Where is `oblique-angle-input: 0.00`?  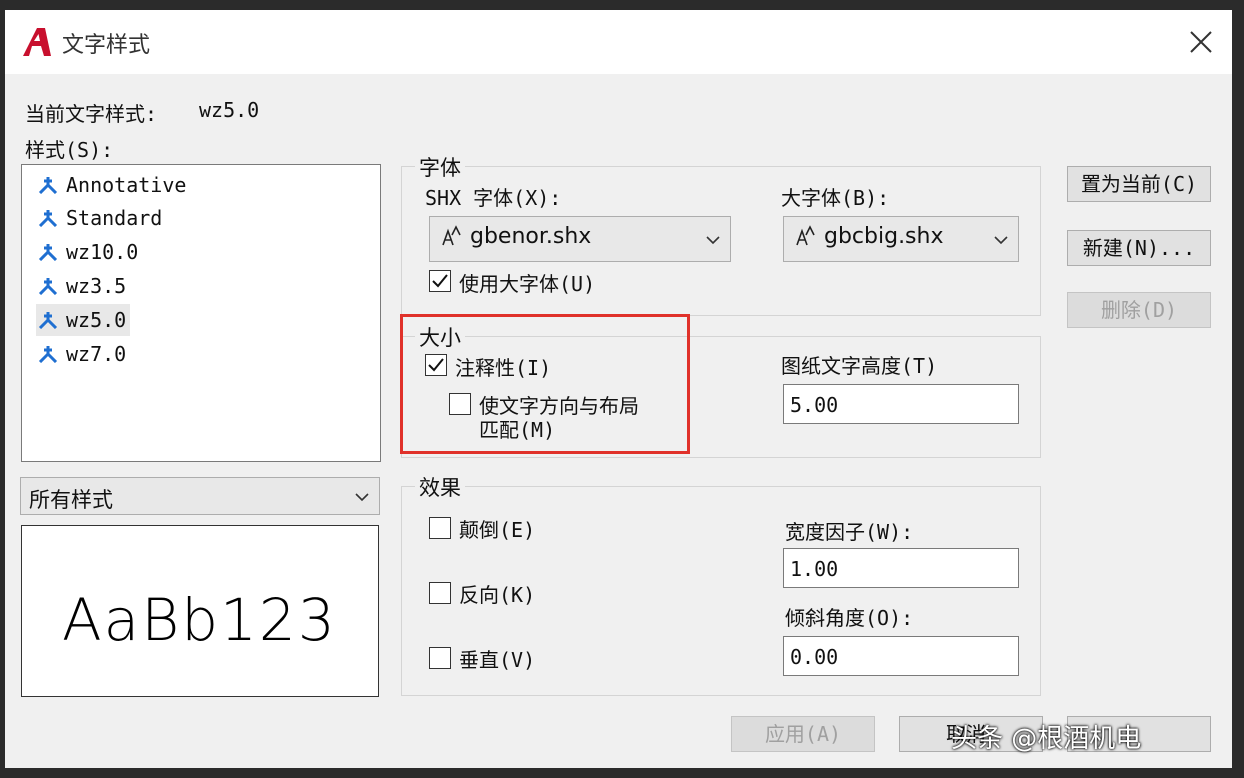 oblique-angle-input: 0.00 is located at coordinates (901, 656).